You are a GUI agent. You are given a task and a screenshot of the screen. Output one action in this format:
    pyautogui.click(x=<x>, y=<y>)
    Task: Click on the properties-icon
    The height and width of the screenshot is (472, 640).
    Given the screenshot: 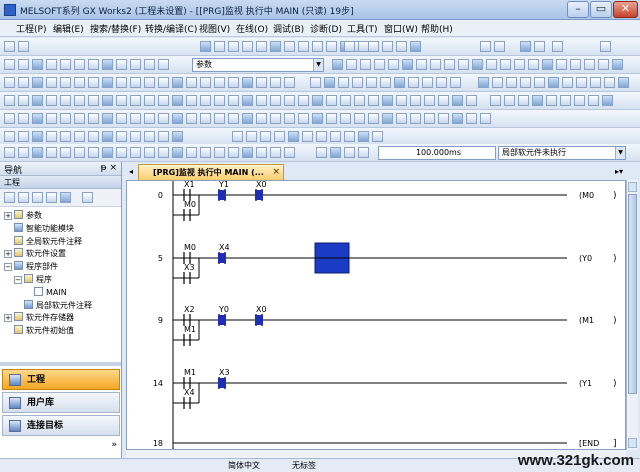 What is the action you would take?
    pyautogui.click(x=37, y=197)
    